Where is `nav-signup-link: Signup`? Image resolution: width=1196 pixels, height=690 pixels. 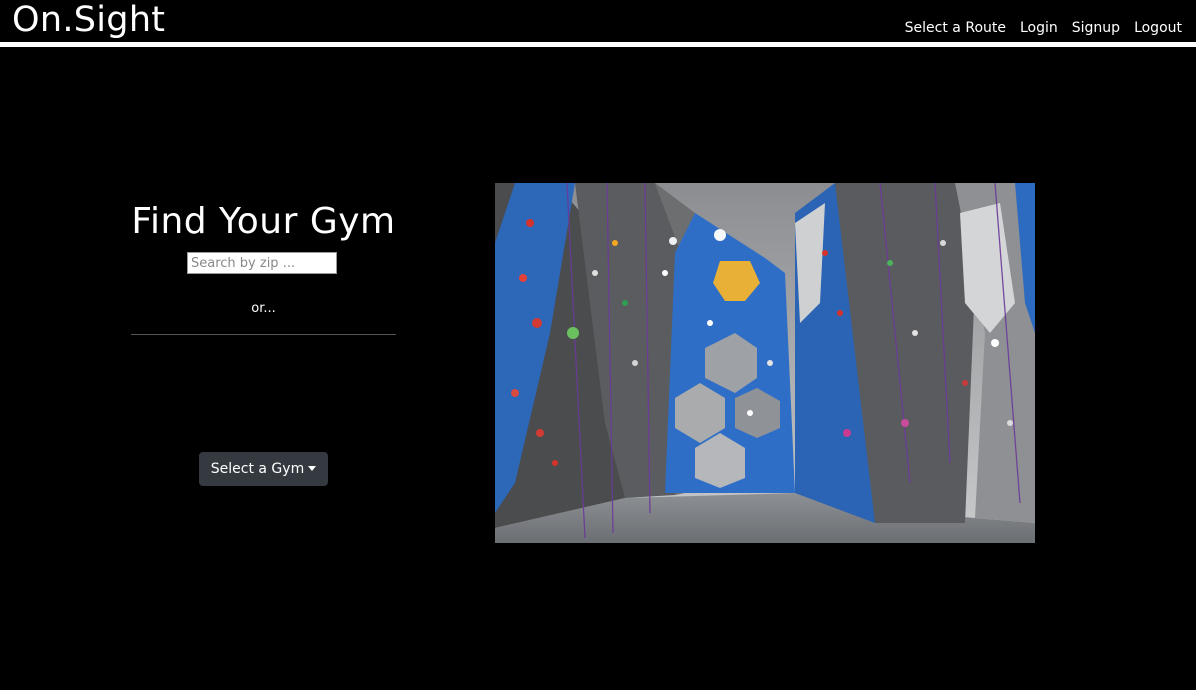 nav-signup-link: Signup is located at coordinates (1096, 28).